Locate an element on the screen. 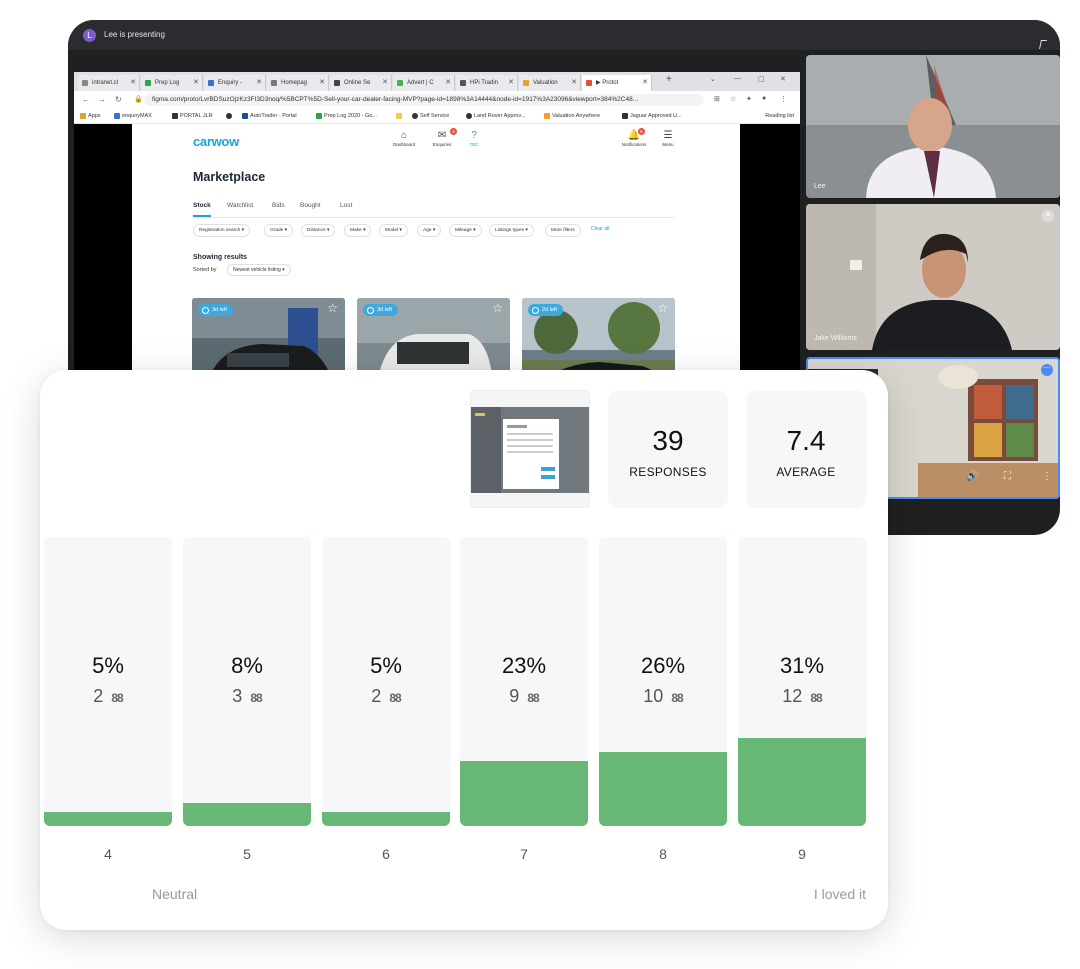 The height and width of the screenshot is (969, 1080). bar-column: 5% 2 88 is located at coordinates (108, 681).